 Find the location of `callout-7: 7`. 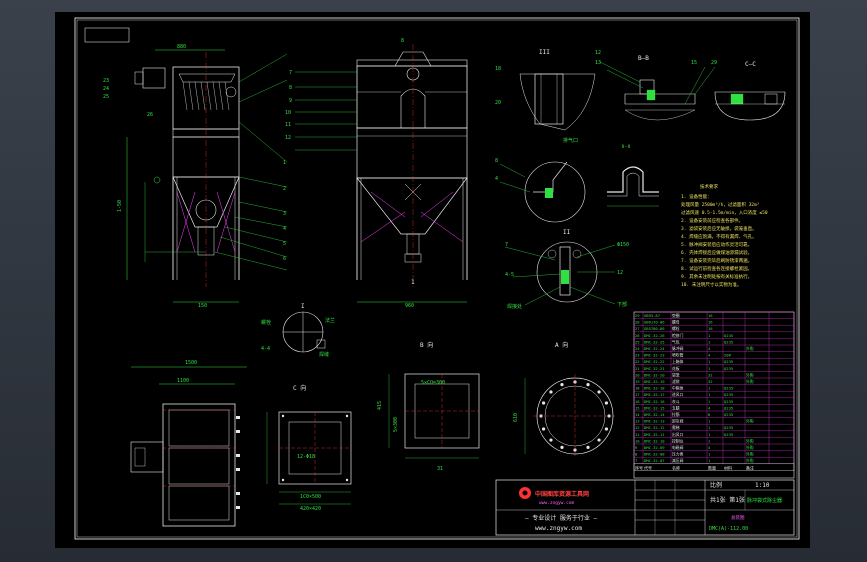

callout-7: 7 is located at coordinates (290, 73).